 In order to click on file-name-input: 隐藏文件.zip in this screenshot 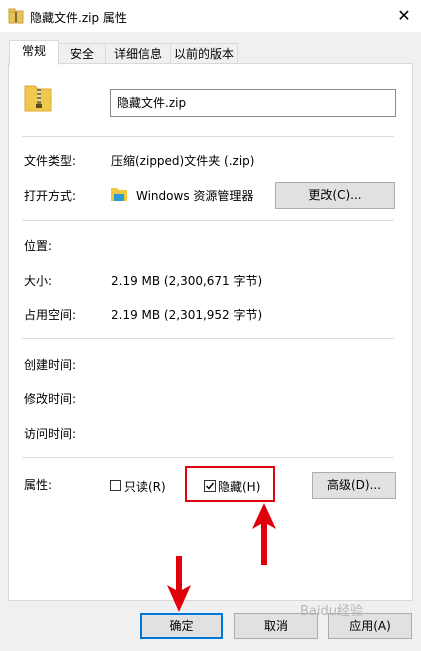, I will do `click(253, 103)`.